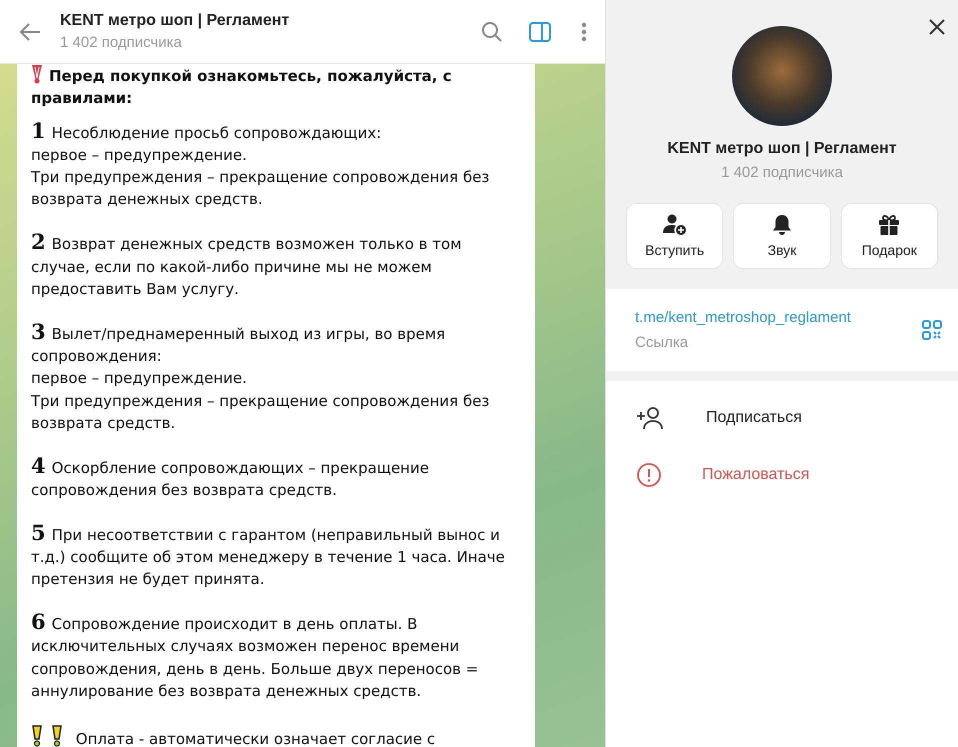 Image resolution: width=958 pixels, height=747 pixels. What do you see at coordinates (889, 225) in the screenshot?
I see `gift-icon` at bounding box center [889, 225].